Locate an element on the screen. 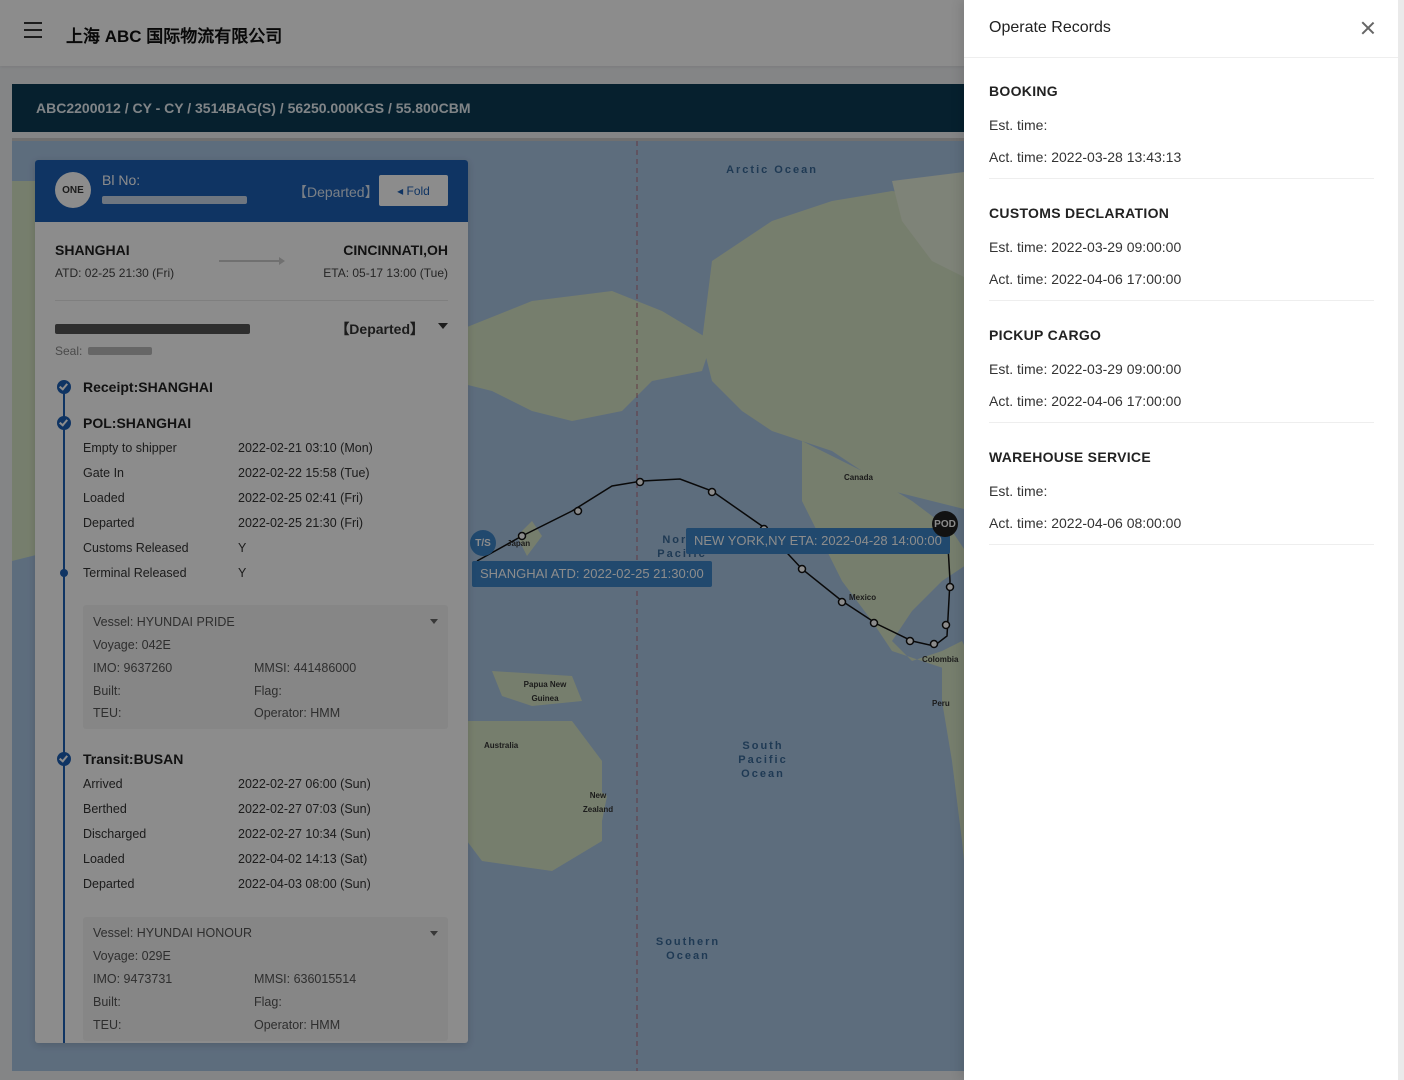 The width and height of the screenshot is (1404, 1080). record-title: BOOKING is located at coordinates (1023, 91).